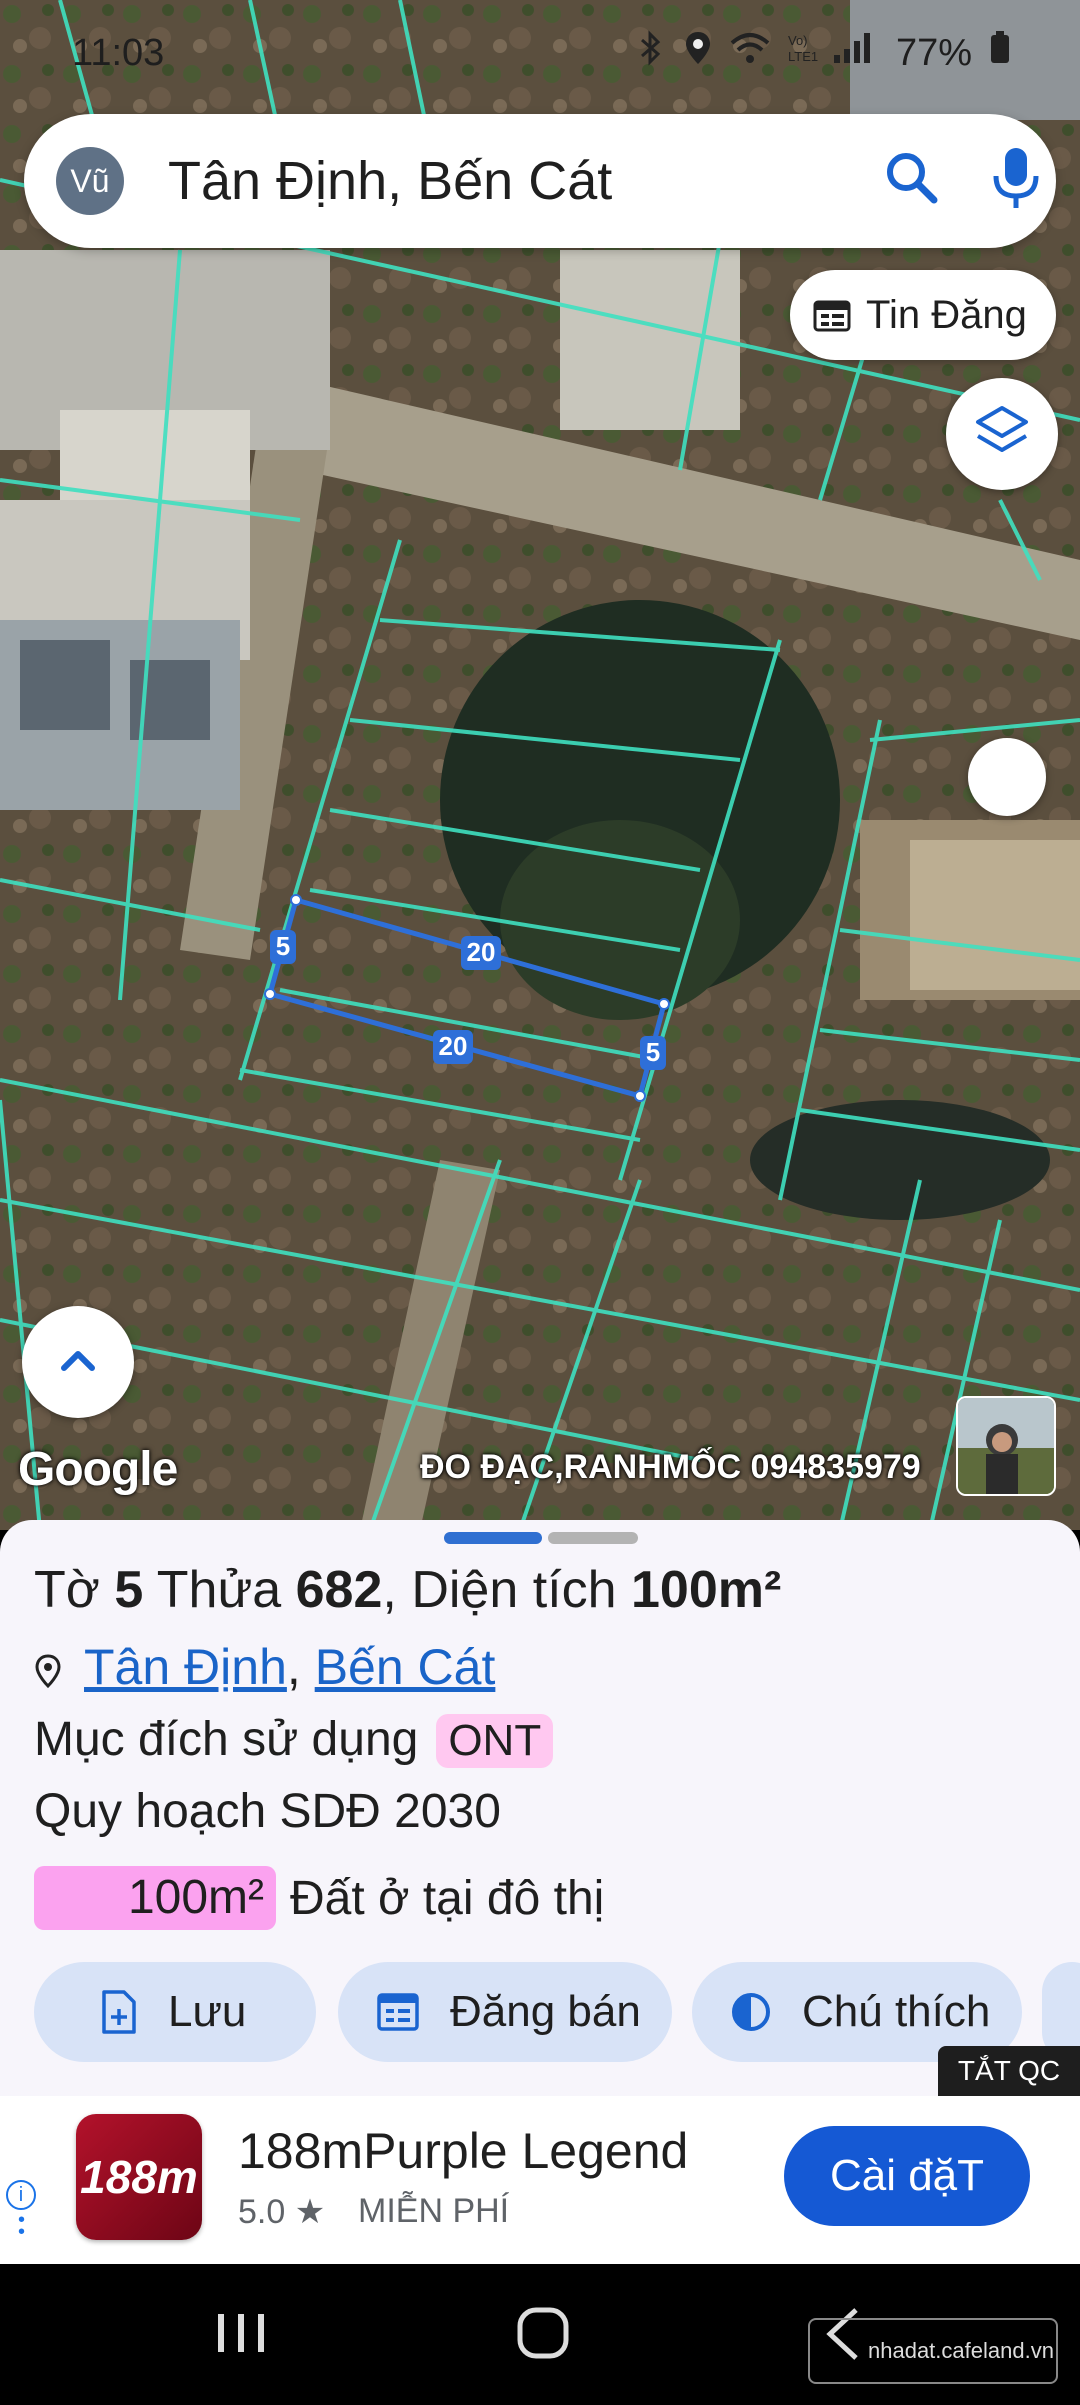  I want to click on contrast-icon, so click(751, 2012).